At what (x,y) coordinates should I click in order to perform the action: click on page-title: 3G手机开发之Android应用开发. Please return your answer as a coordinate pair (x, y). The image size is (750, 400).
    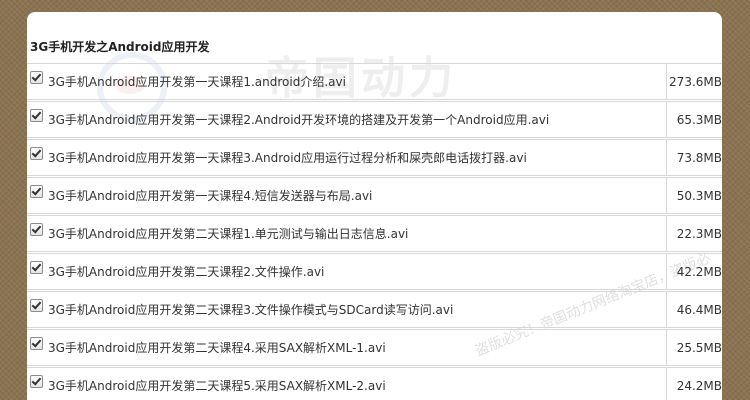
    Looking at the image, I should click on (120, 47).